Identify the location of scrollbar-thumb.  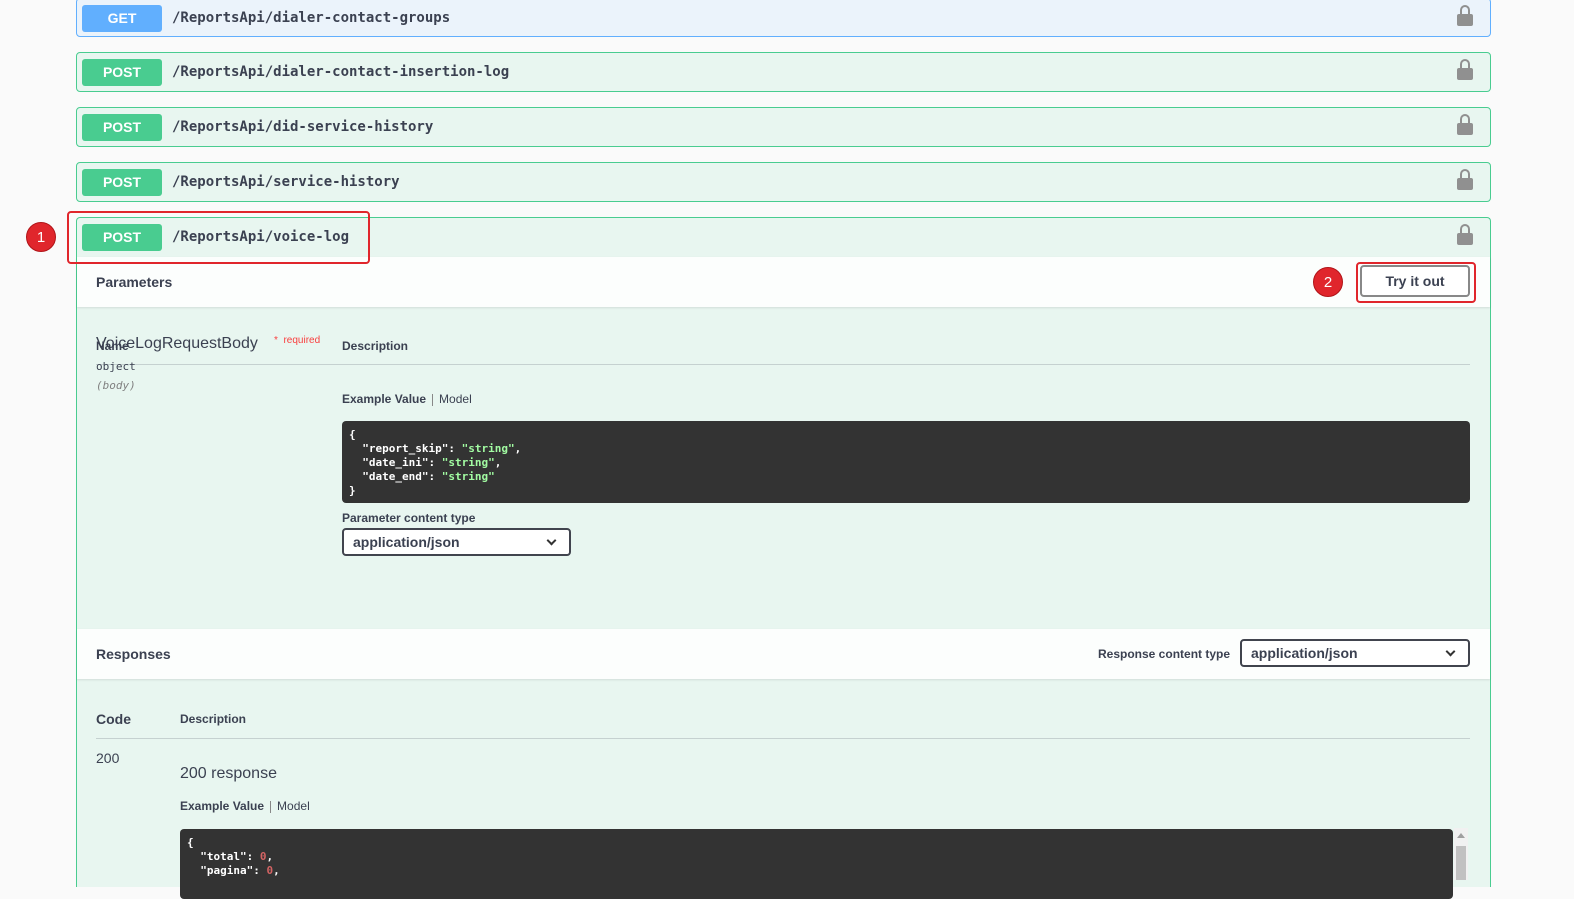
(1461, 863).